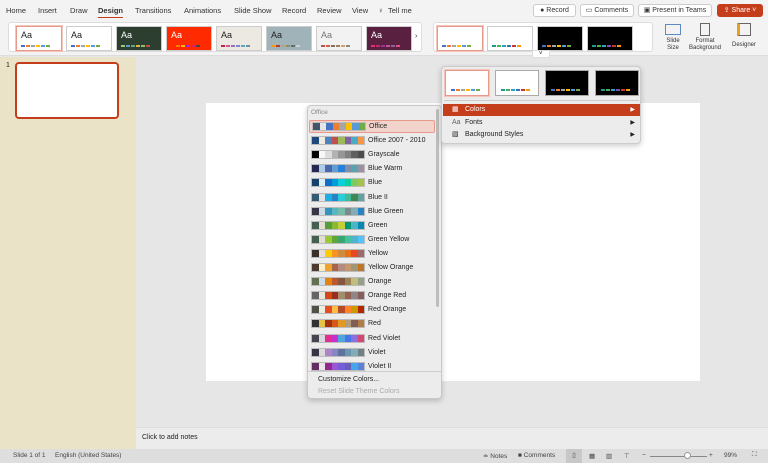 The height and width of the screenshot is (463, 768). I want to click on present-in-teams-button: ▣ Present in Teams, so click(675, 10).